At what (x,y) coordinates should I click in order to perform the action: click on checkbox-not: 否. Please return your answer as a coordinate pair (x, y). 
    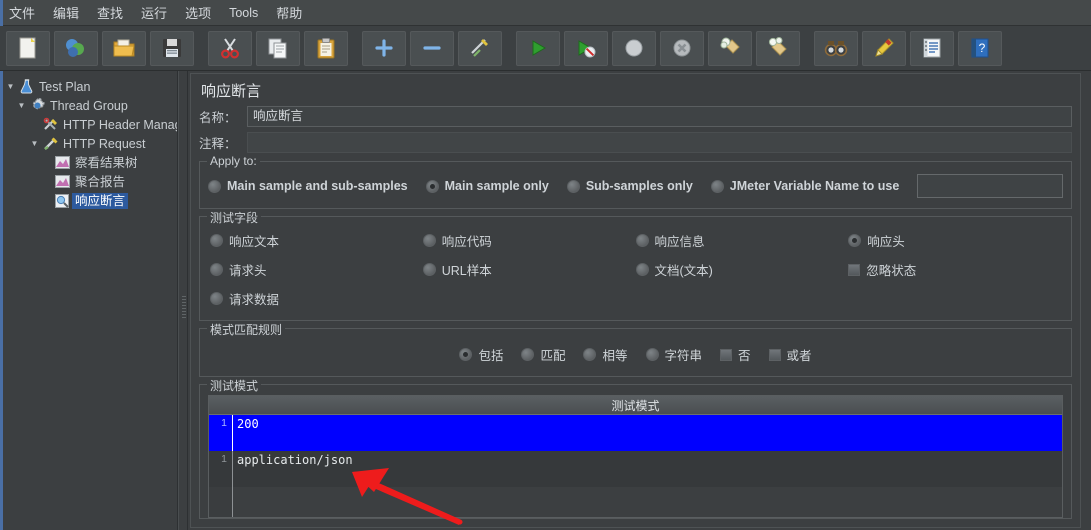
    Looking at the image, I should click on (735, 354).